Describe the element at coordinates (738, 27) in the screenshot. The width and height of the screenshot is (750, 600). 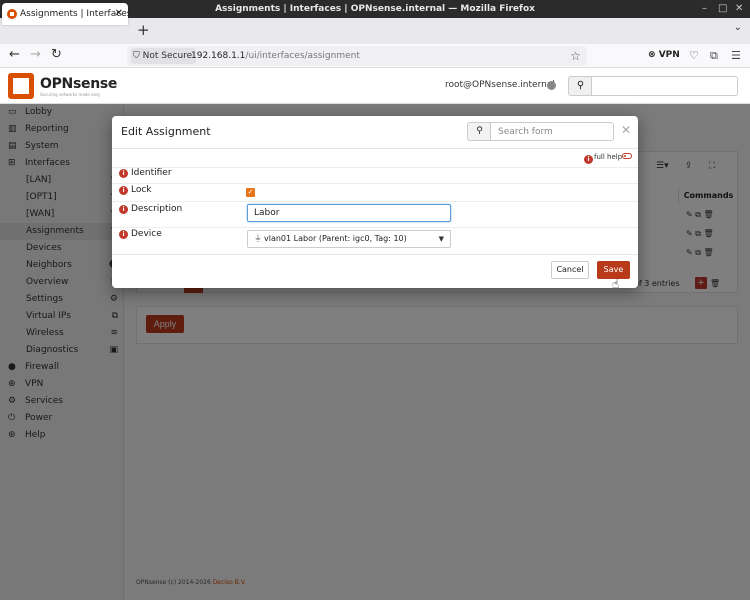
I see `list-tabs-icon: ⌄` at that location.